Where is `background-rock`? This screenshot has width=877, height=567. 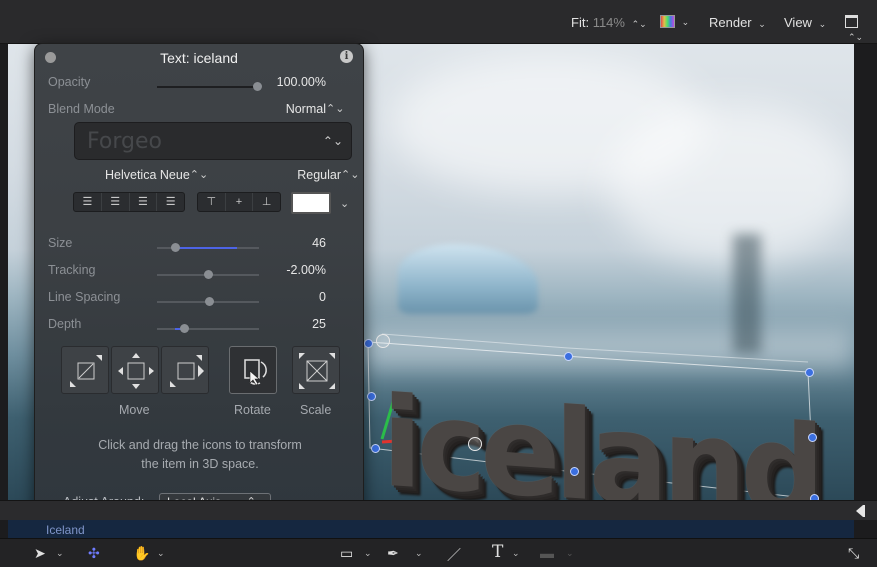
background-rock is located at coordinates (747, 294).